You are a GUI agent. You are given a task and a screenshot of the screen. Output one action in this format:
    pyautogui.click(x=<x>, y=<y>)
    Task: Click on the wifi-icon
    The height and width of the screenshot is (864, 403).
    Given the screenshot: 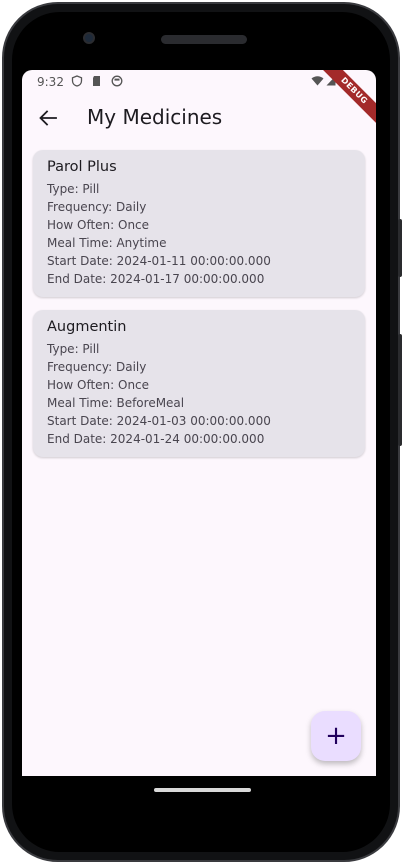 What is the action you would take?
    pyautogui.click(x=317, y=81)
    